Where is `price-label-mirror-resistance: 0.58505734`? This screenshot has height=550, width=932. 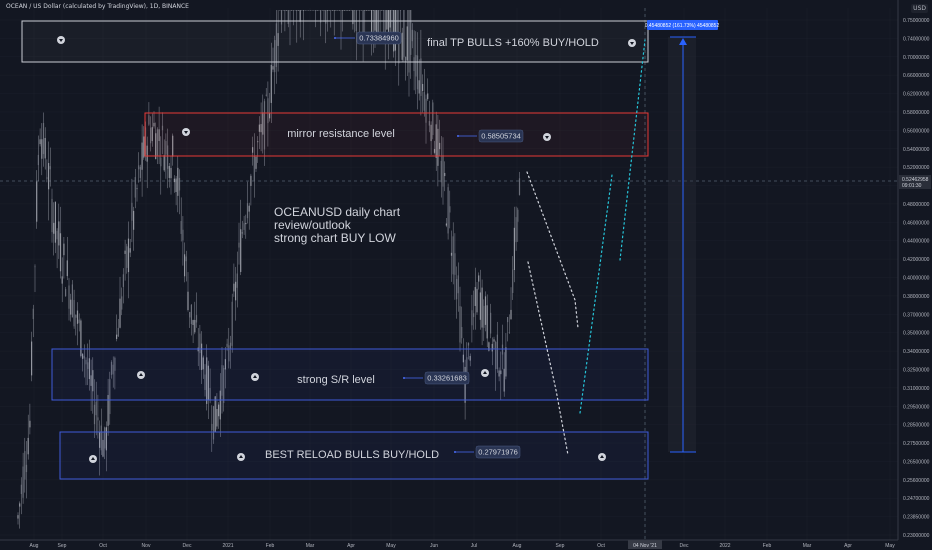 price-label-mirror-resistance: 0.58505734 is located at coordinates (501, 136).